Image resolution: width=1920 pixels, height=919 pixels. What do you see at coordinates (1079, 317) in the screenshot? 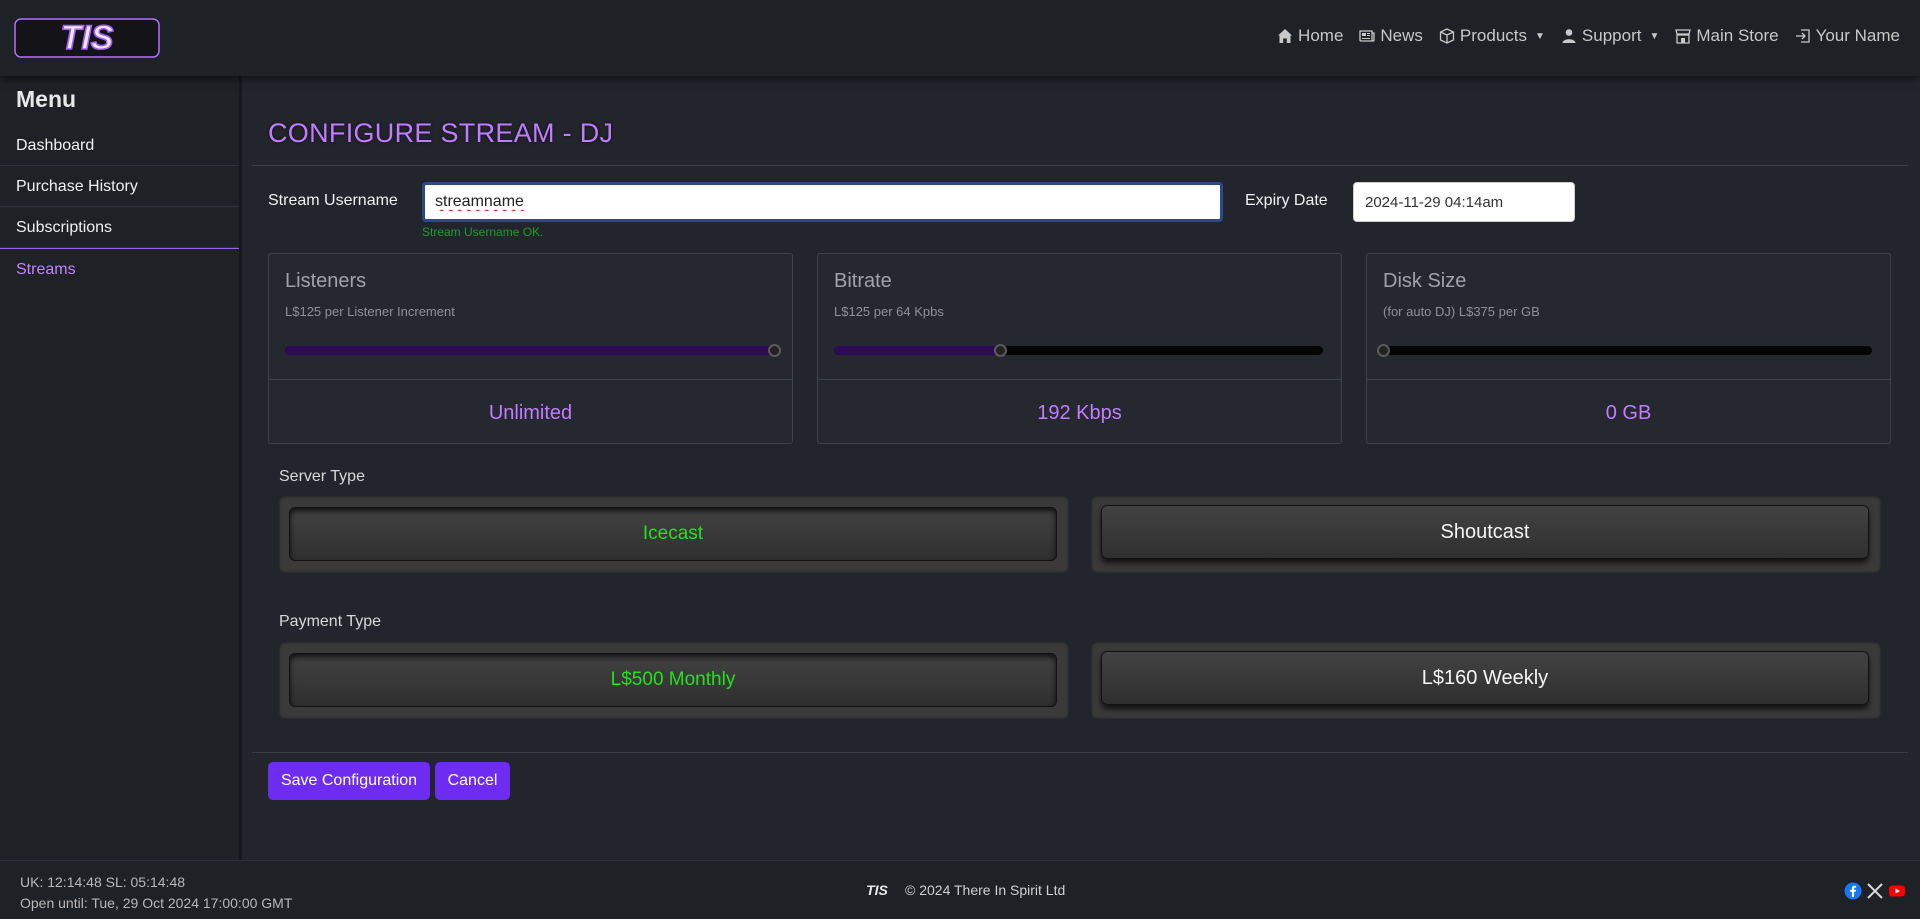
I see `card-header: Bitrate L$125 per 64 Kpbs` at bounding box center [1079, 317].